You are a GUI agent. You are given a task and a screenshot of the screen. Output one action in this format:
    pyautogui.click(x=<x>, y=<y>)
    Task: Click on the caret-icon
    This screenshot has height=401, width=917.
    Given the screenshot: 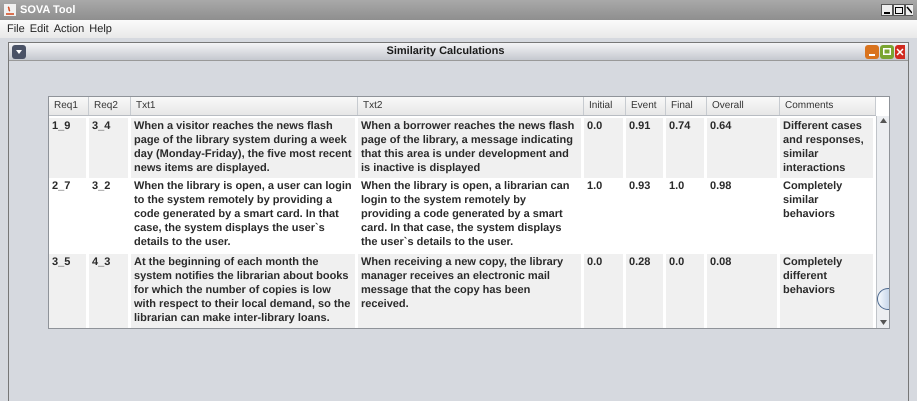 What is the action you would take?
    pyautogui.click(x=19, y=52)
    